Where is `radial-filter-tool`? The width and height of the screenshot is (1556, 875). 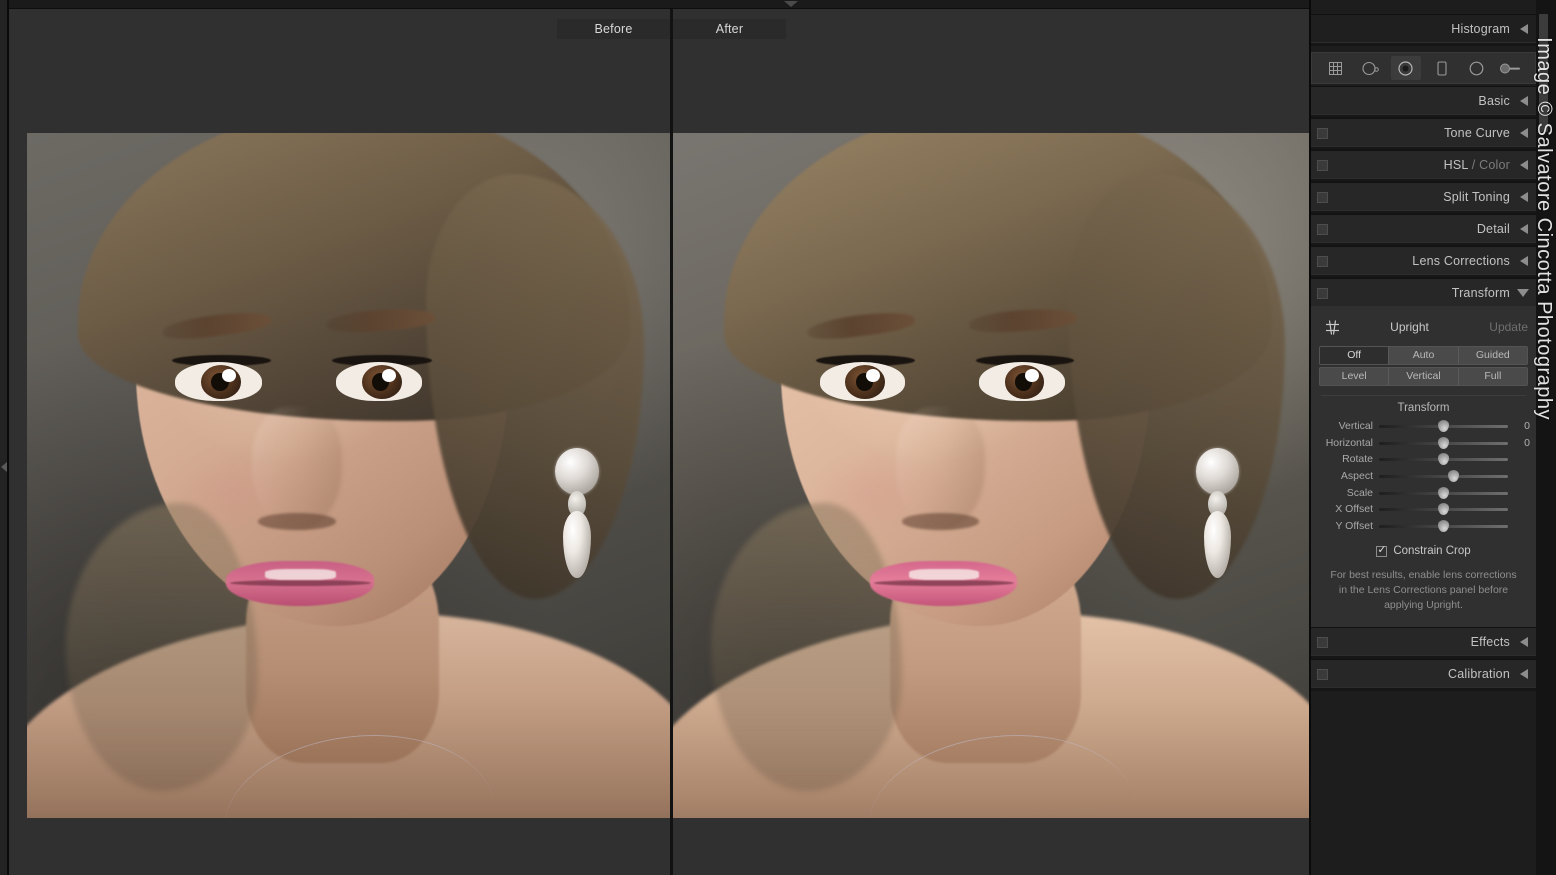
radial-filter-tool is located at coordinates (1476, 68).